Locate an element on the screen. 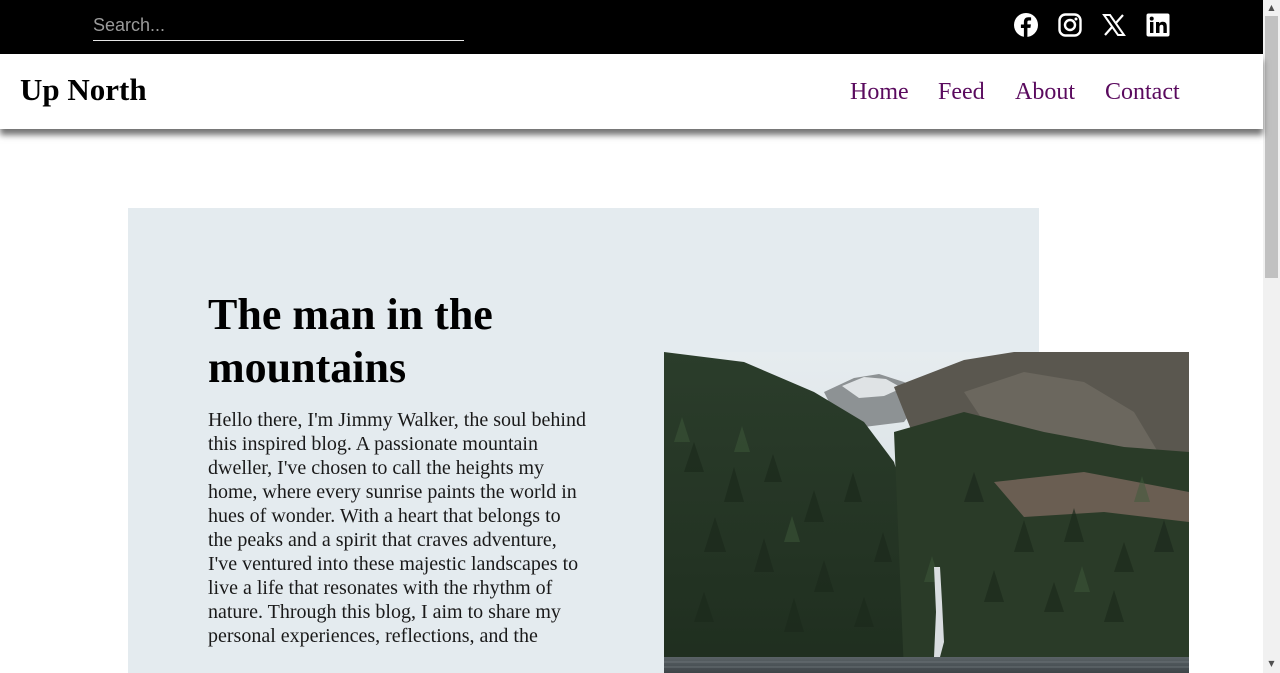 This screenshot has height=673, width=1280. x-icon is located at coordinates (1114, 25).